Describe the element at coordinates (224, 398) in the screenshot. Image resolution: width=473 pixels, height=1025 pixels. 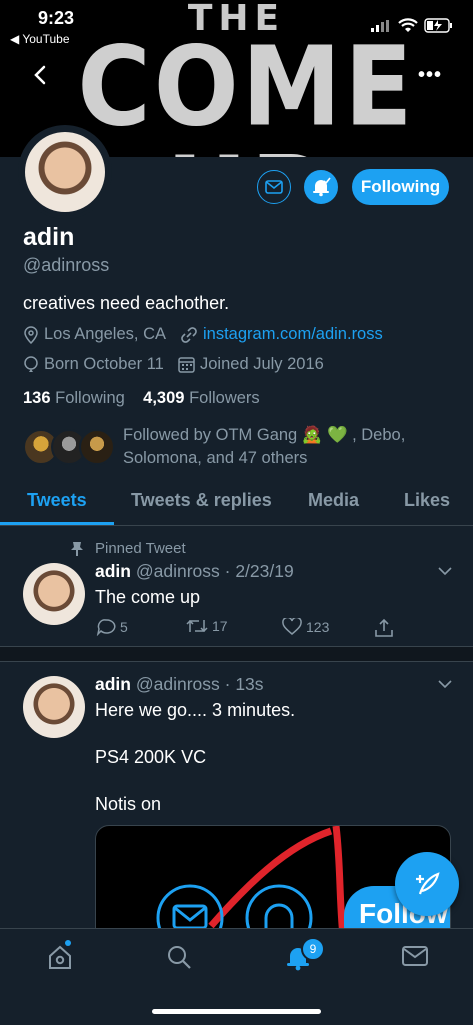
I see `followers-label: Followers` at that location.